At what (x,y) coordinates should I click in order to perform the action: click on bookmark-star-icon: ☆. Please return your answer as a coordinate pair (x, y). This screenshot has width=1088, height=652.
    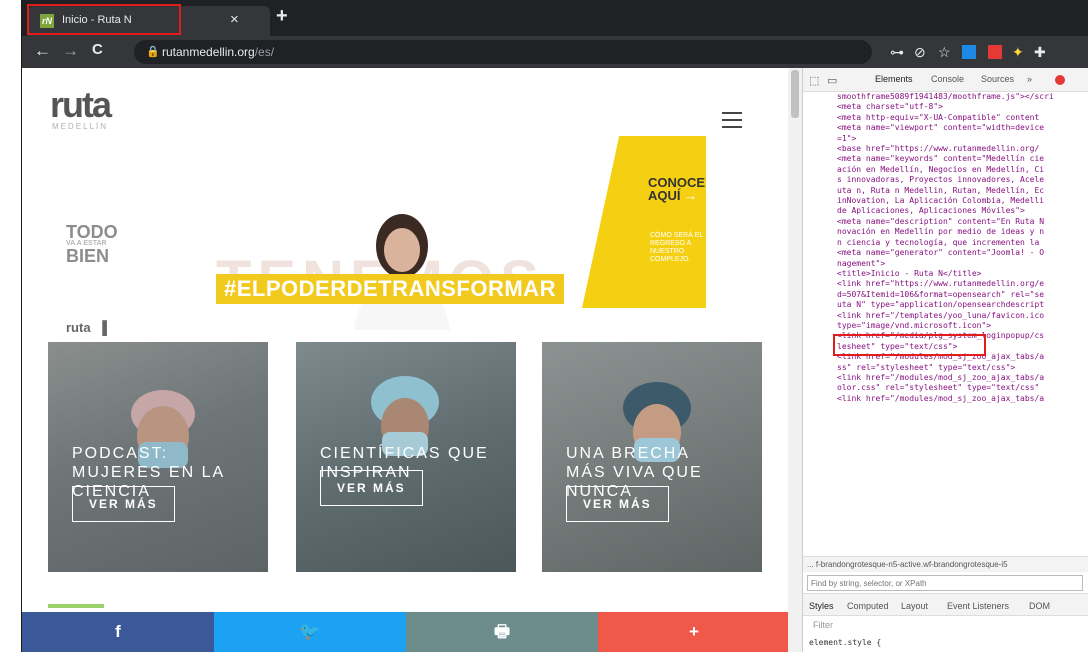
    Looking at the image, I should click on (944, 52).